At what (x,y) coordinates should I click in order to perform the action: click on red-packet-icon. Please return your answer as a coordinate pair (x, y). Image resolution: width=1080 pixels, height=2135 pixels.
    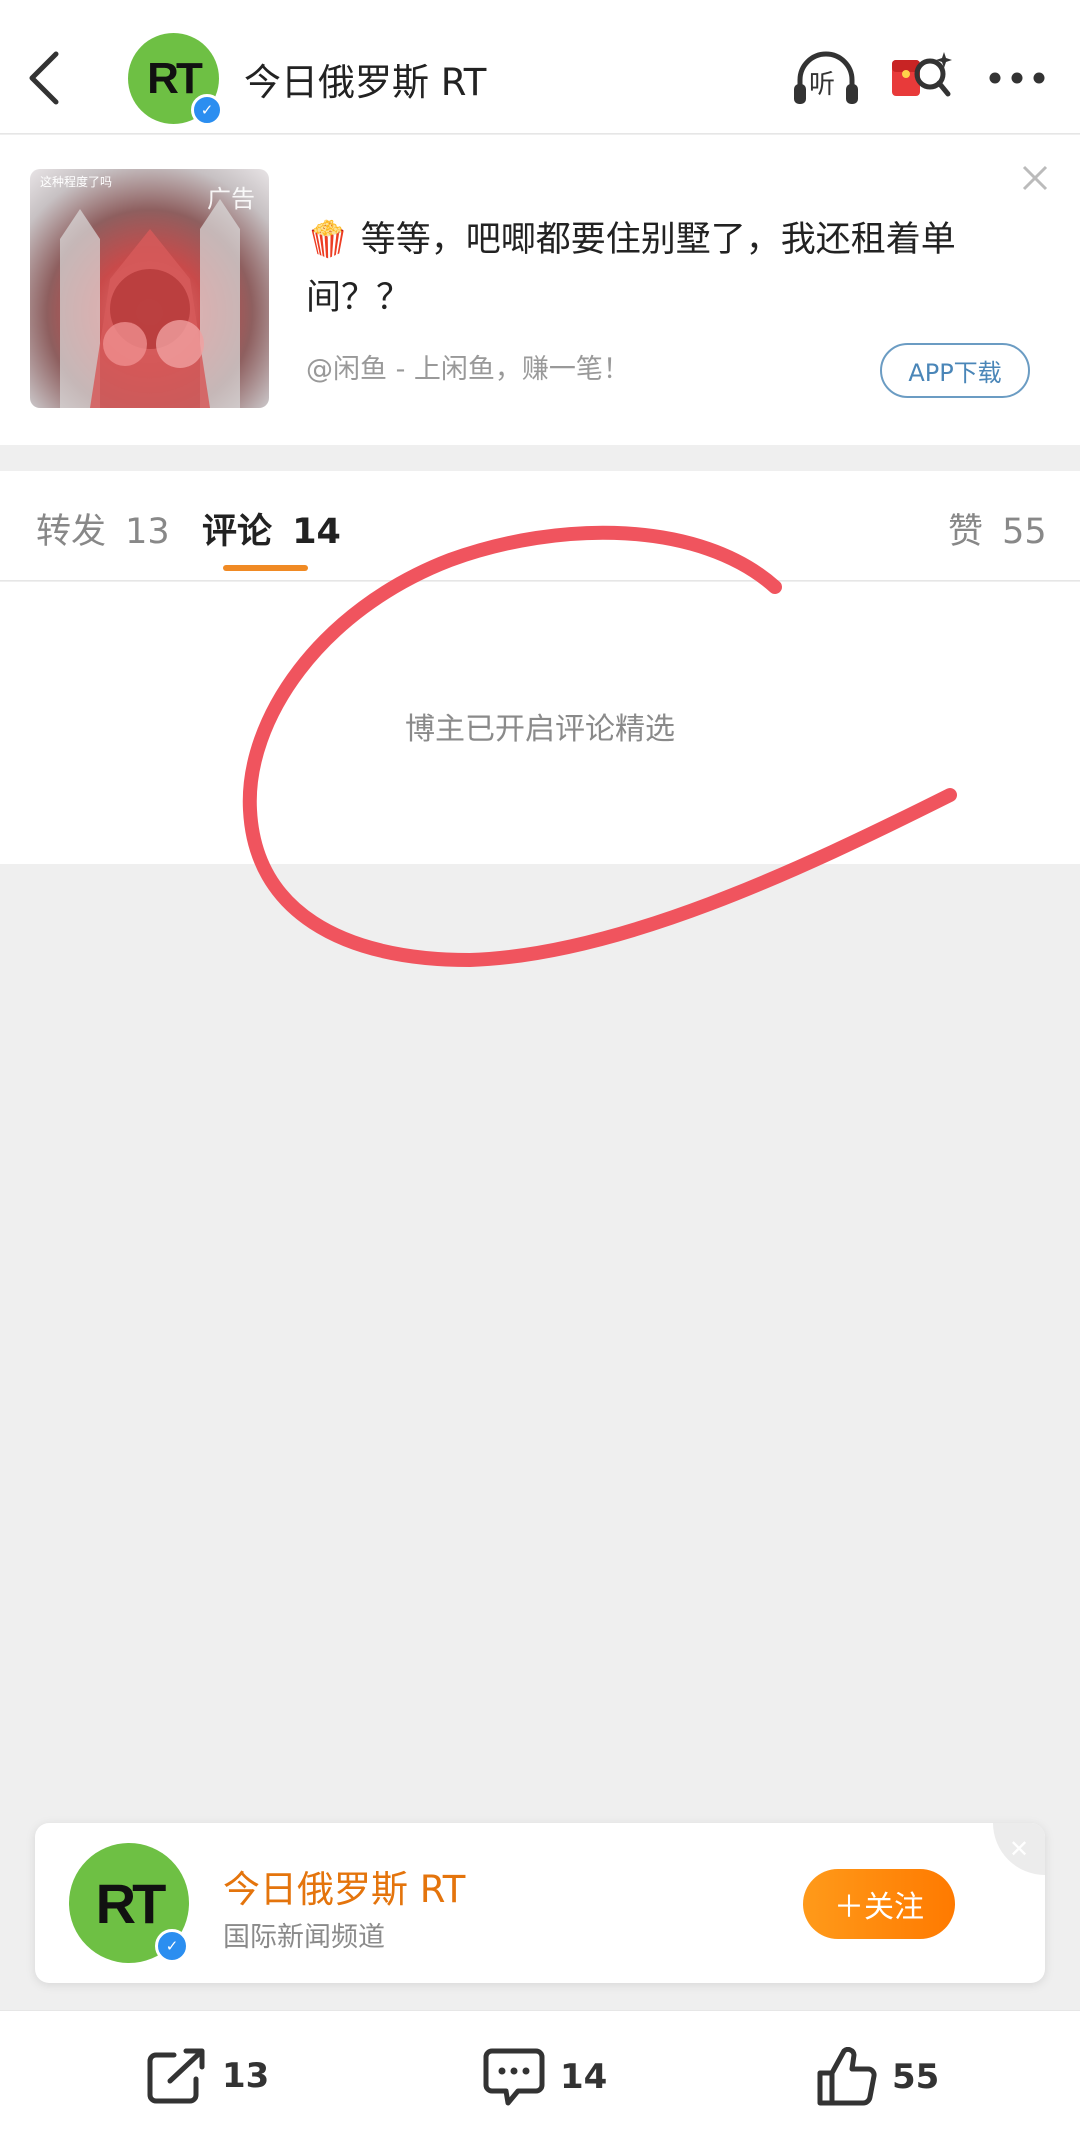
    Looking at the image, I should click on (921, 78).